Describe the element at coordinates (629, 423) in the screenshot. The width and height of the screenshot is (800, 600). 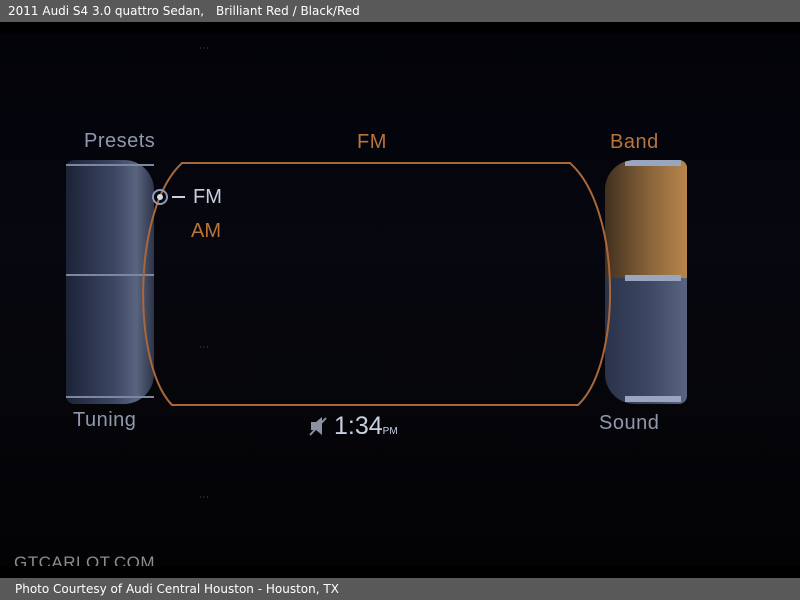
I see `sound-label: Sound` at that location.